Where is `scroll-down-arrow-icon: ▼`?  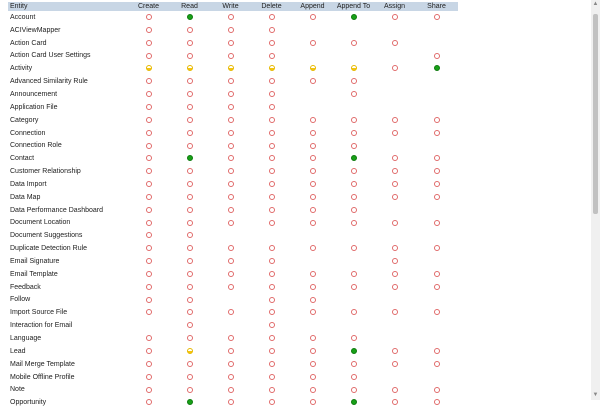
scroll-down-arrow-icon: ▼ is located at coordinates (595, 395).